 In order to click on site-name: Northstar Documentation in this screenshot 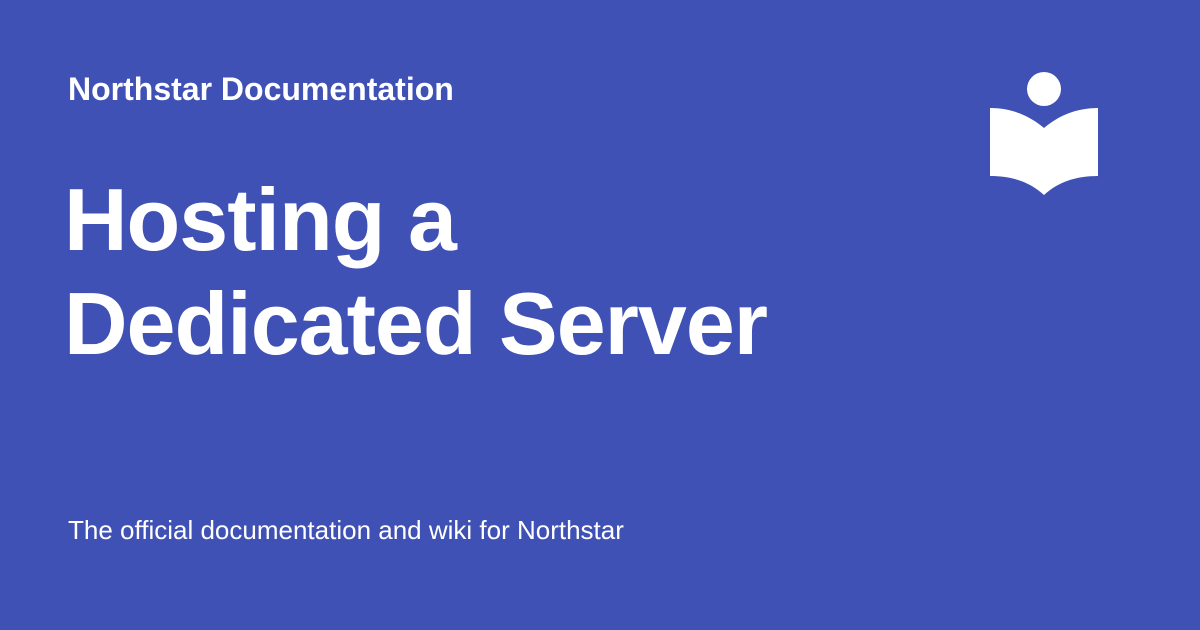, I will do `click(261, 89)`.